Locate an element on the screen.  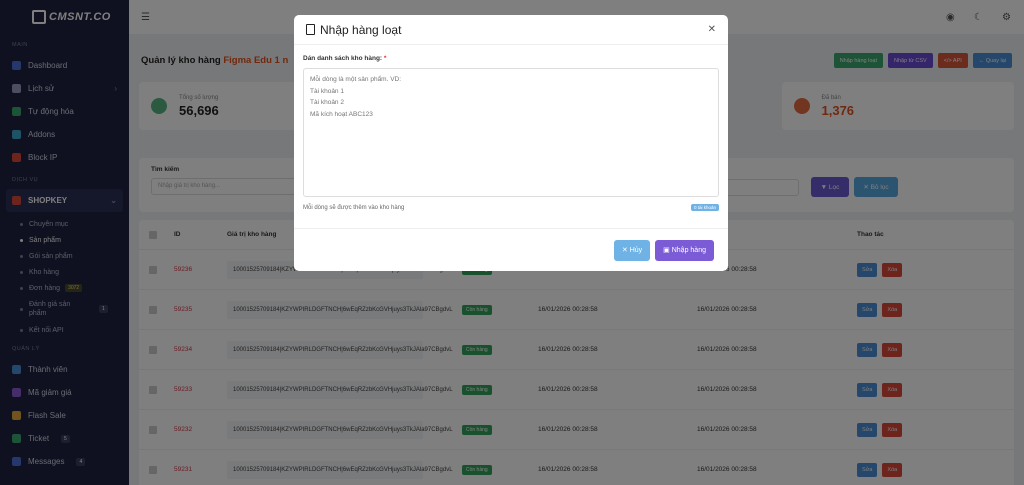
required-mark: * is located at coordinates (385, 58).